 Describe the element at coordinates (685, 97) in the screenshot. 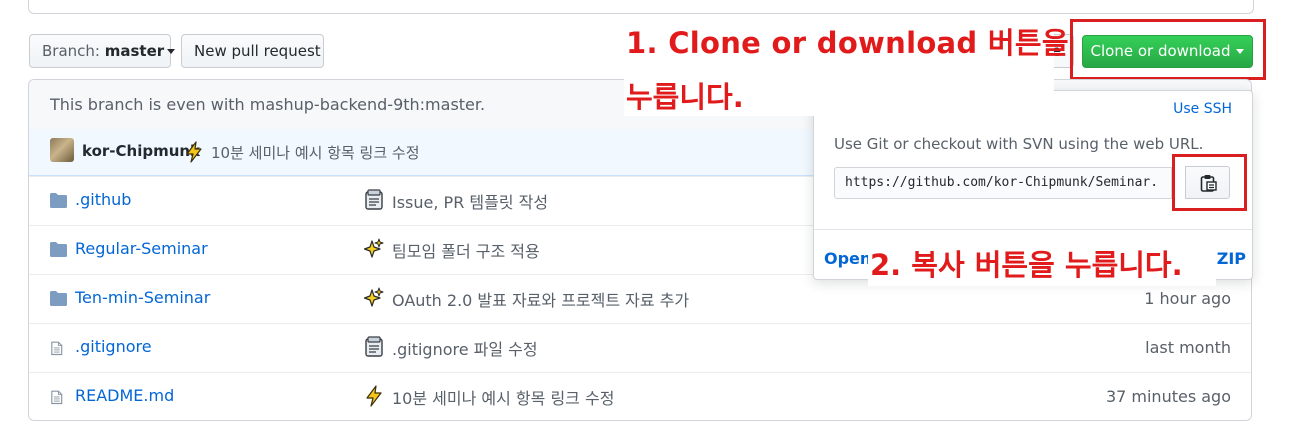

I see `annotation-step-1-line-2: 누릅니다.` at that location.